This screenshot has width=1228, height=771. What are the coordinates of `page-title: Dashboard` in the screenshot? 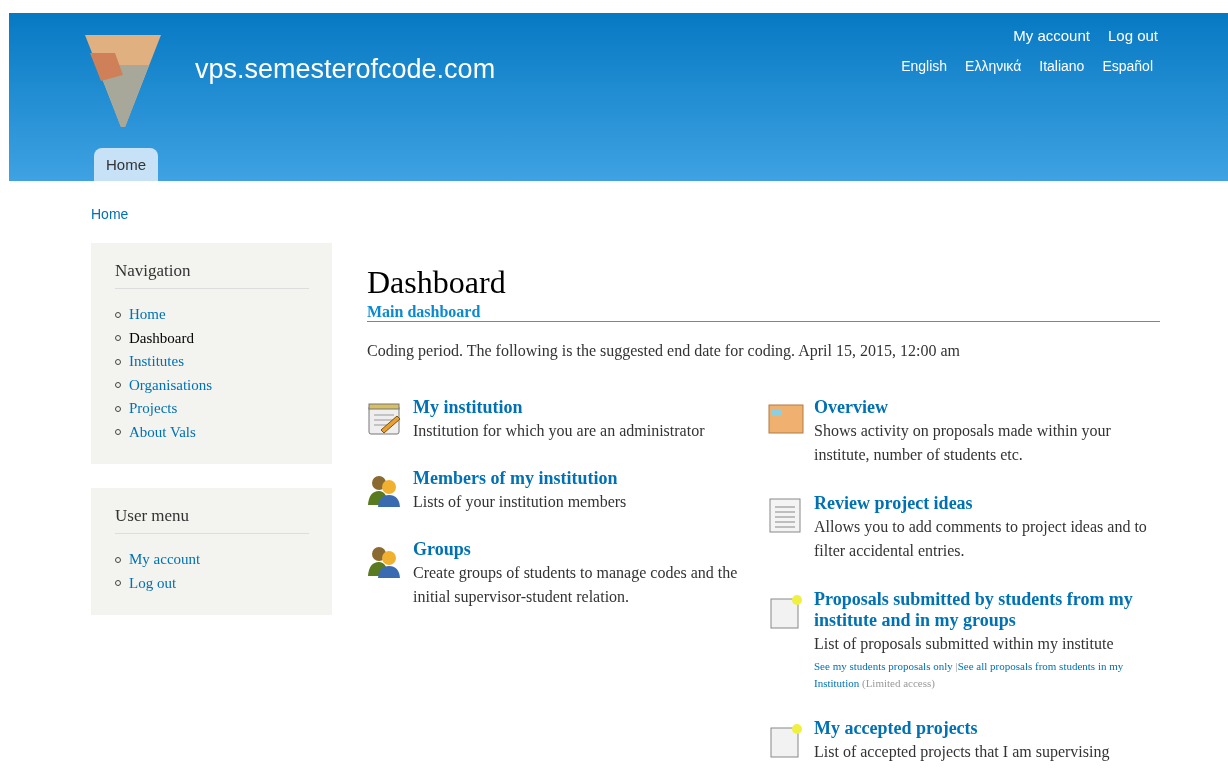 It's located at (437, 282).